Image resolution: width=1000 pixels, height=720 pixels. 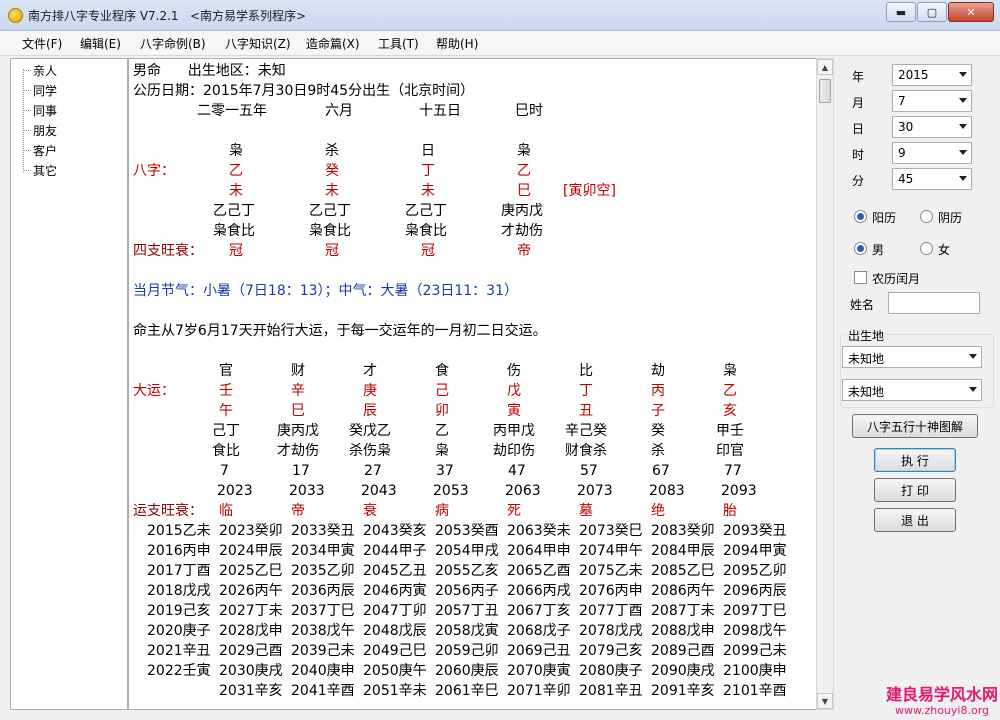 What do you see at coordinates (395, 611) in the screenshot?
I see `liunian-cell: 2047丁卯` at bounding box center [395, 611].